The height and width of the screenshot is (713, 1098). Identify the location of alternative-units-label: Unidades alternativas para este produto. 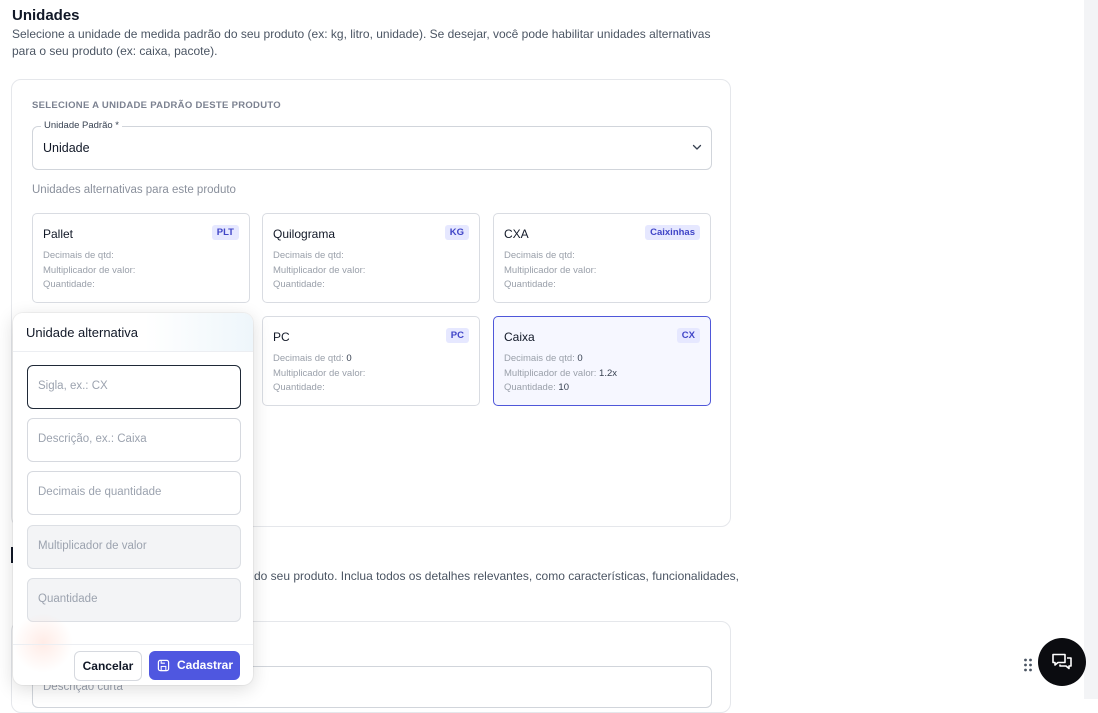
(134, 190).